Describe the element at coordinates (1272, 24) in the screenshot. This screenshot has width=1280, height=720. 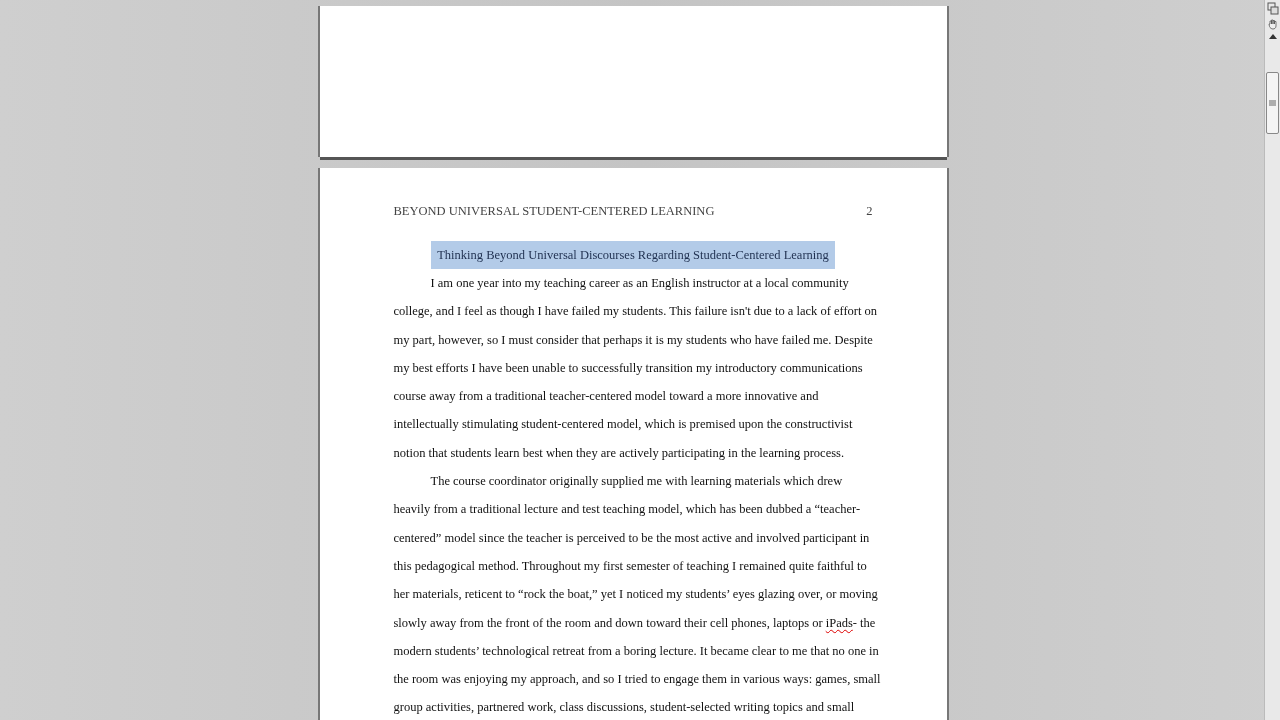
I see `hand-icon` at that location.